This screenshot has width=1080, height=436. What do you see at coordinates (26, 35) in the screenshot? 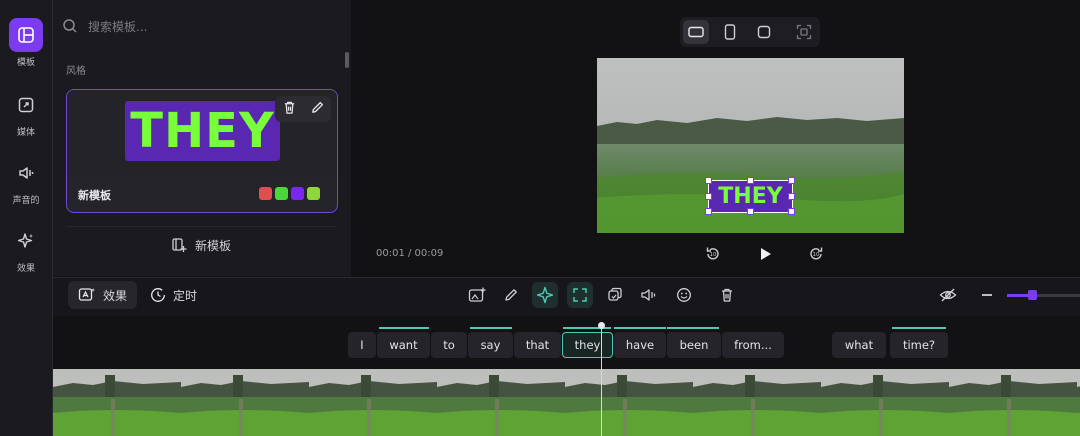
I see `templates-icon` at bounding box center [26, 35].